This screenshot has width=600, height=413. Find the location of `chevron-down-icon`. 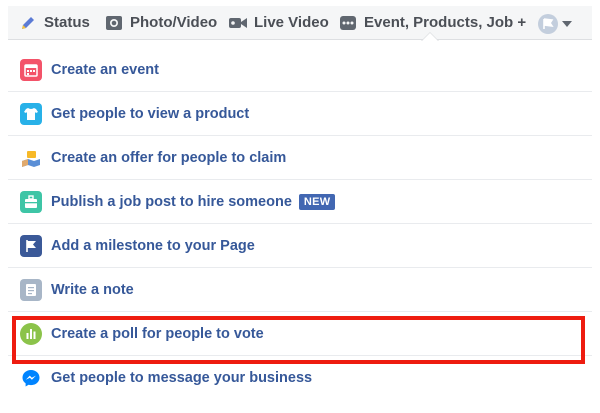

chevron-down-icon is located at coordinates (567, 24).